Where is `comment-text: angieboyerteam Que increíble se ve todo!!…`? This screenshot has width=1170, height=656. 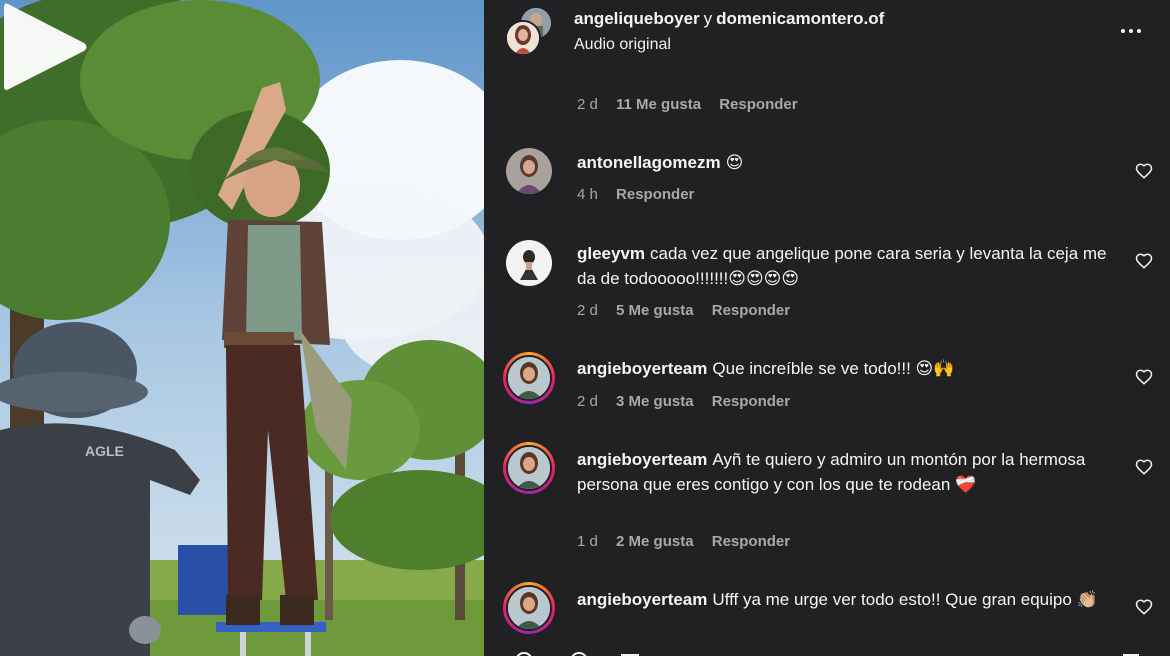 comment-text: angieboyerteam Que increíble se ve todo!!… is located at coordinates (852, 368).